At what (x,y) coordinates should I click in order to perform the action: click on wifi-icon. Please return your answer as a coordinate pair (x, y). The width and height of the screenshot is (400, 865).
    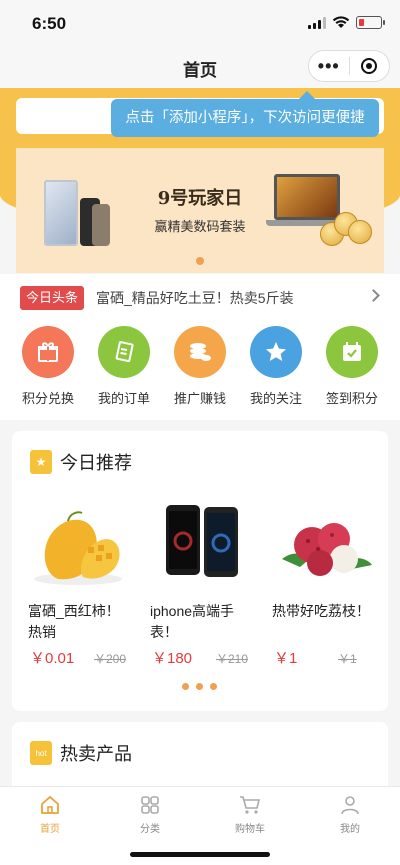
    Looking at the image, I should click on (341, 22).